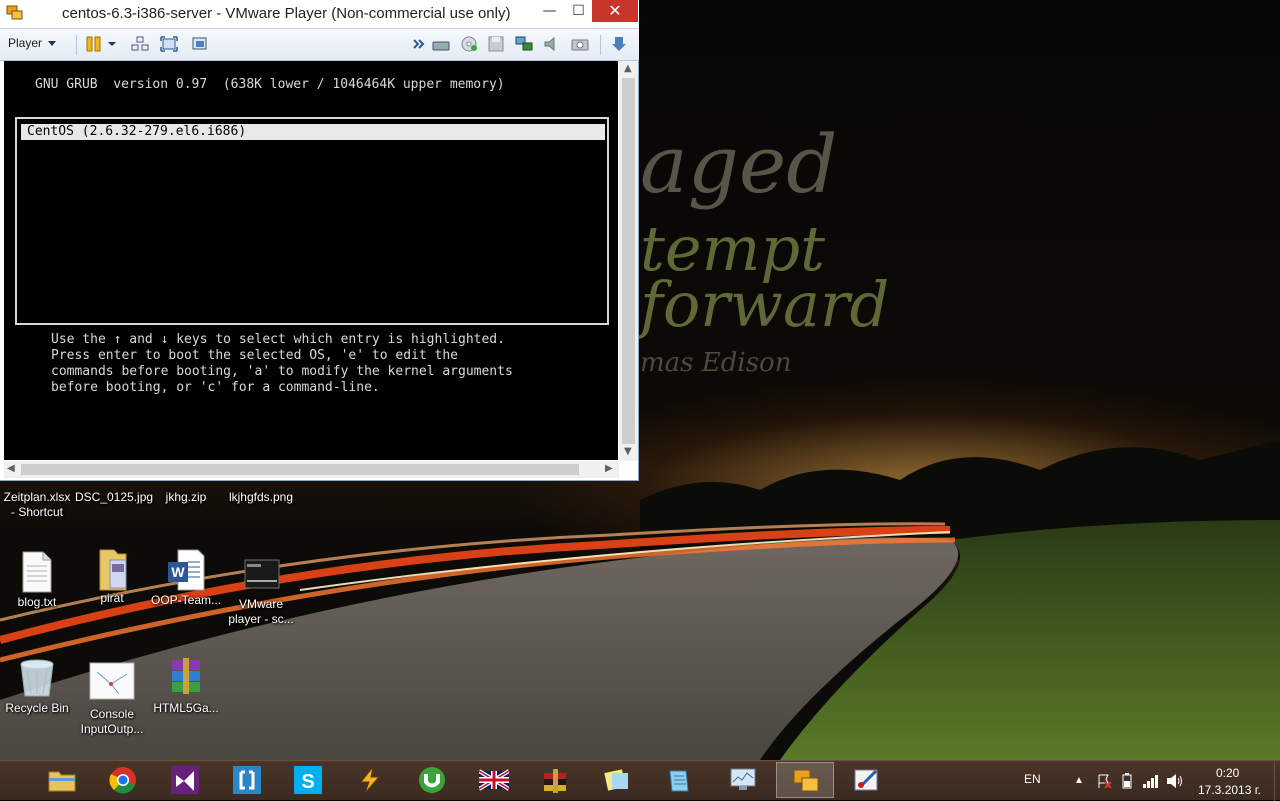 The image size is (1280, 801). I want to click on speaker-volume-icon, so click(1175, 781).